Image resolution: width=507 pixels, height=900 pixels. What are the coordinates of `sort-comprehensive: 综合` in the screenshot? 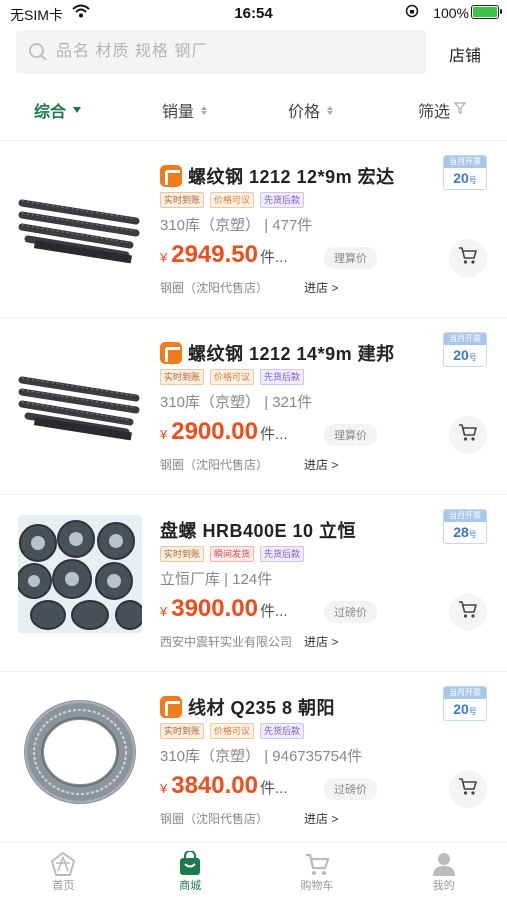 It's located at (58, 110).